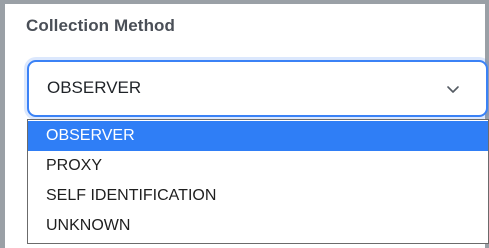  What do you see at coordinates (258, 226) in the screenshot?
I see `option-unknown: UNKNOWN` at bounding box center [258, 226].